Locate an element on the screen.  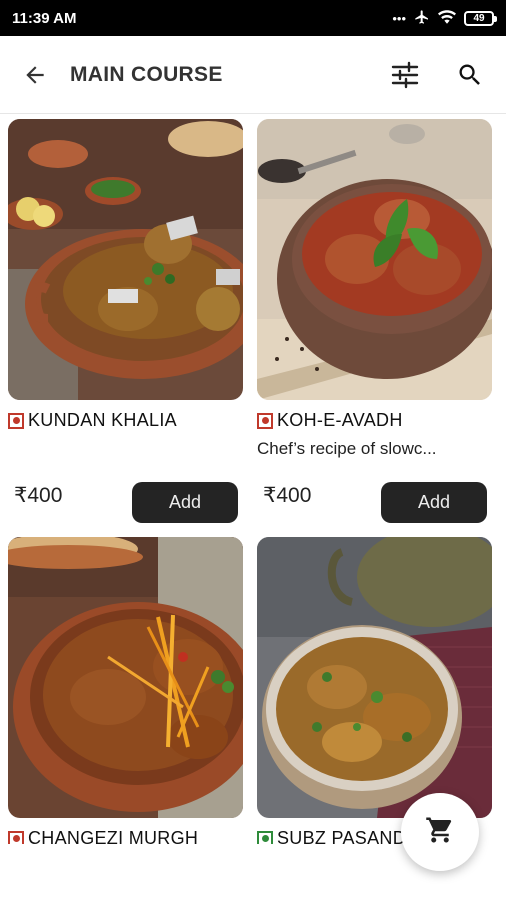
status-icons: ••• 49 is located at coordinates (444, 18).